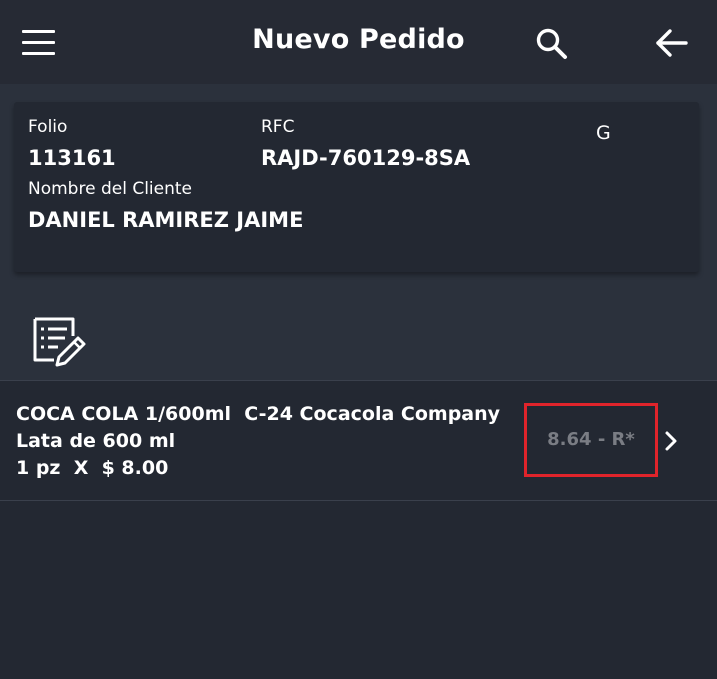  What do you see at coordinates (258, 414) in the screenshot?
I see `product-description: COCA COLA 1/600ml C-24 Cocacola Company` at bounding box center [258, 414].